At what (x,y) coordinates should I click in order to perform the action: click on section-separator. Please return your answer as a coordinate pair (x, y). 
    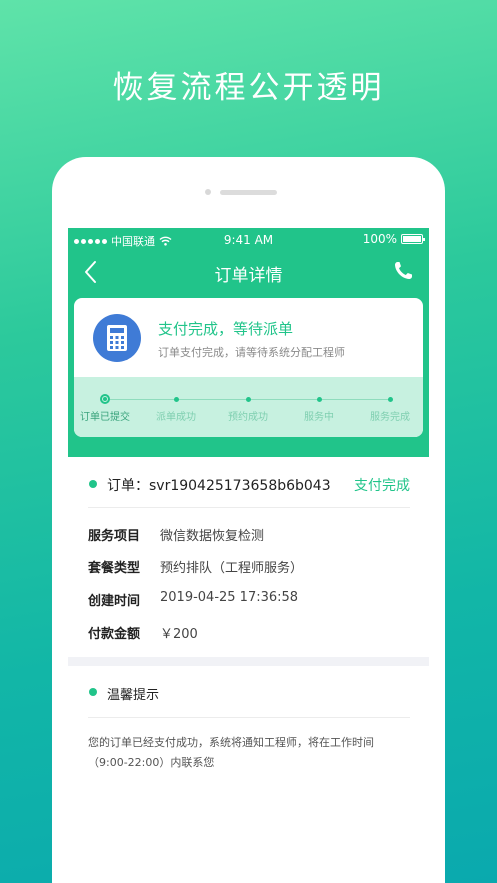
    Looking at the image, I should click on (248, 661).